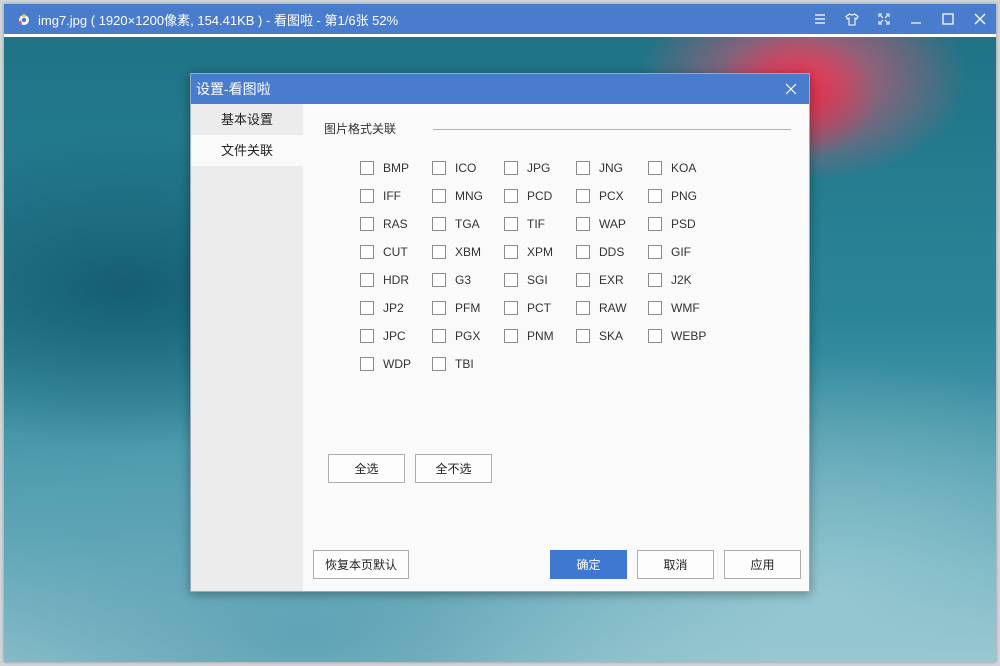  What do you see at coordinates (612, 224) in the screenshot?
I see `format-option: WAP` at bounding box center [612, 224].